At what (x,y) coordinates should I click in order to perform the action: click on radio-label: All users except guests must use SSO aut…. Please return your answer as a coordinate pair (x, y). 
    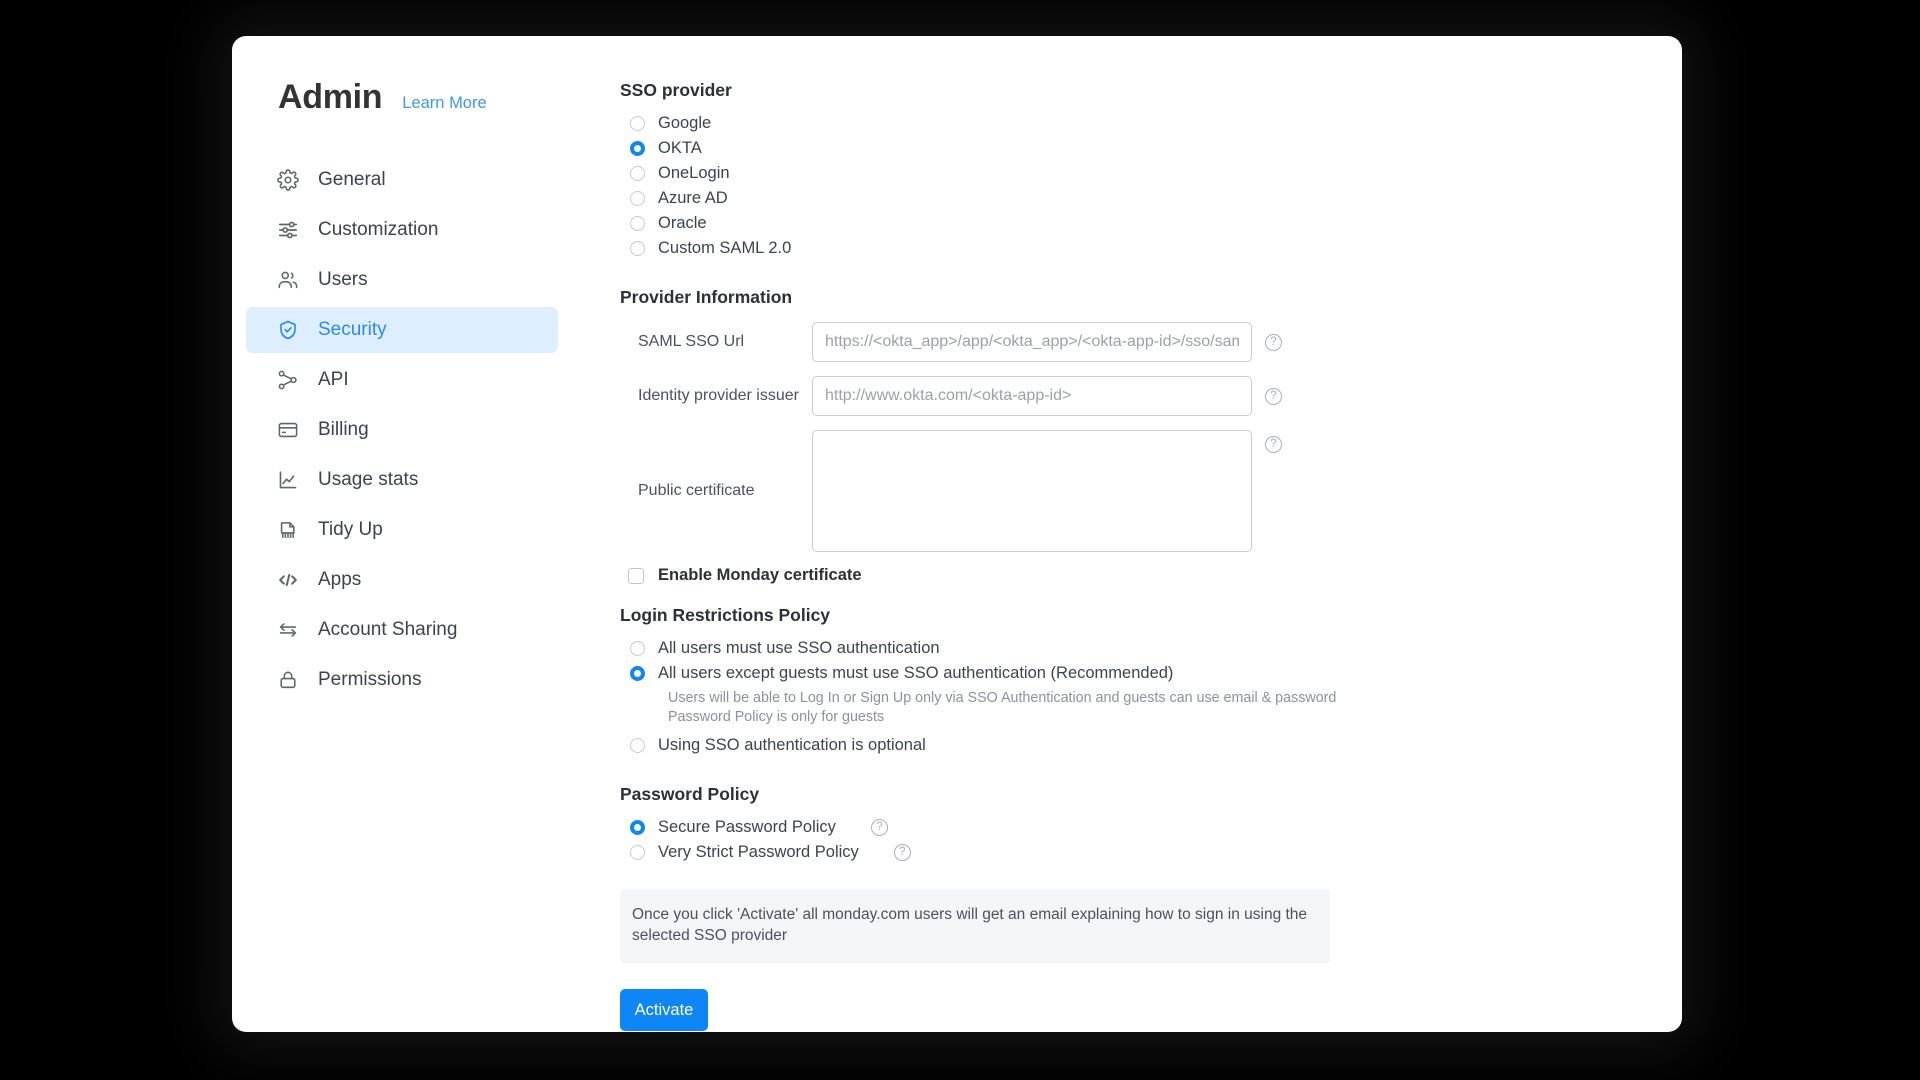
    Looking at the image, I should click on (916, 673).